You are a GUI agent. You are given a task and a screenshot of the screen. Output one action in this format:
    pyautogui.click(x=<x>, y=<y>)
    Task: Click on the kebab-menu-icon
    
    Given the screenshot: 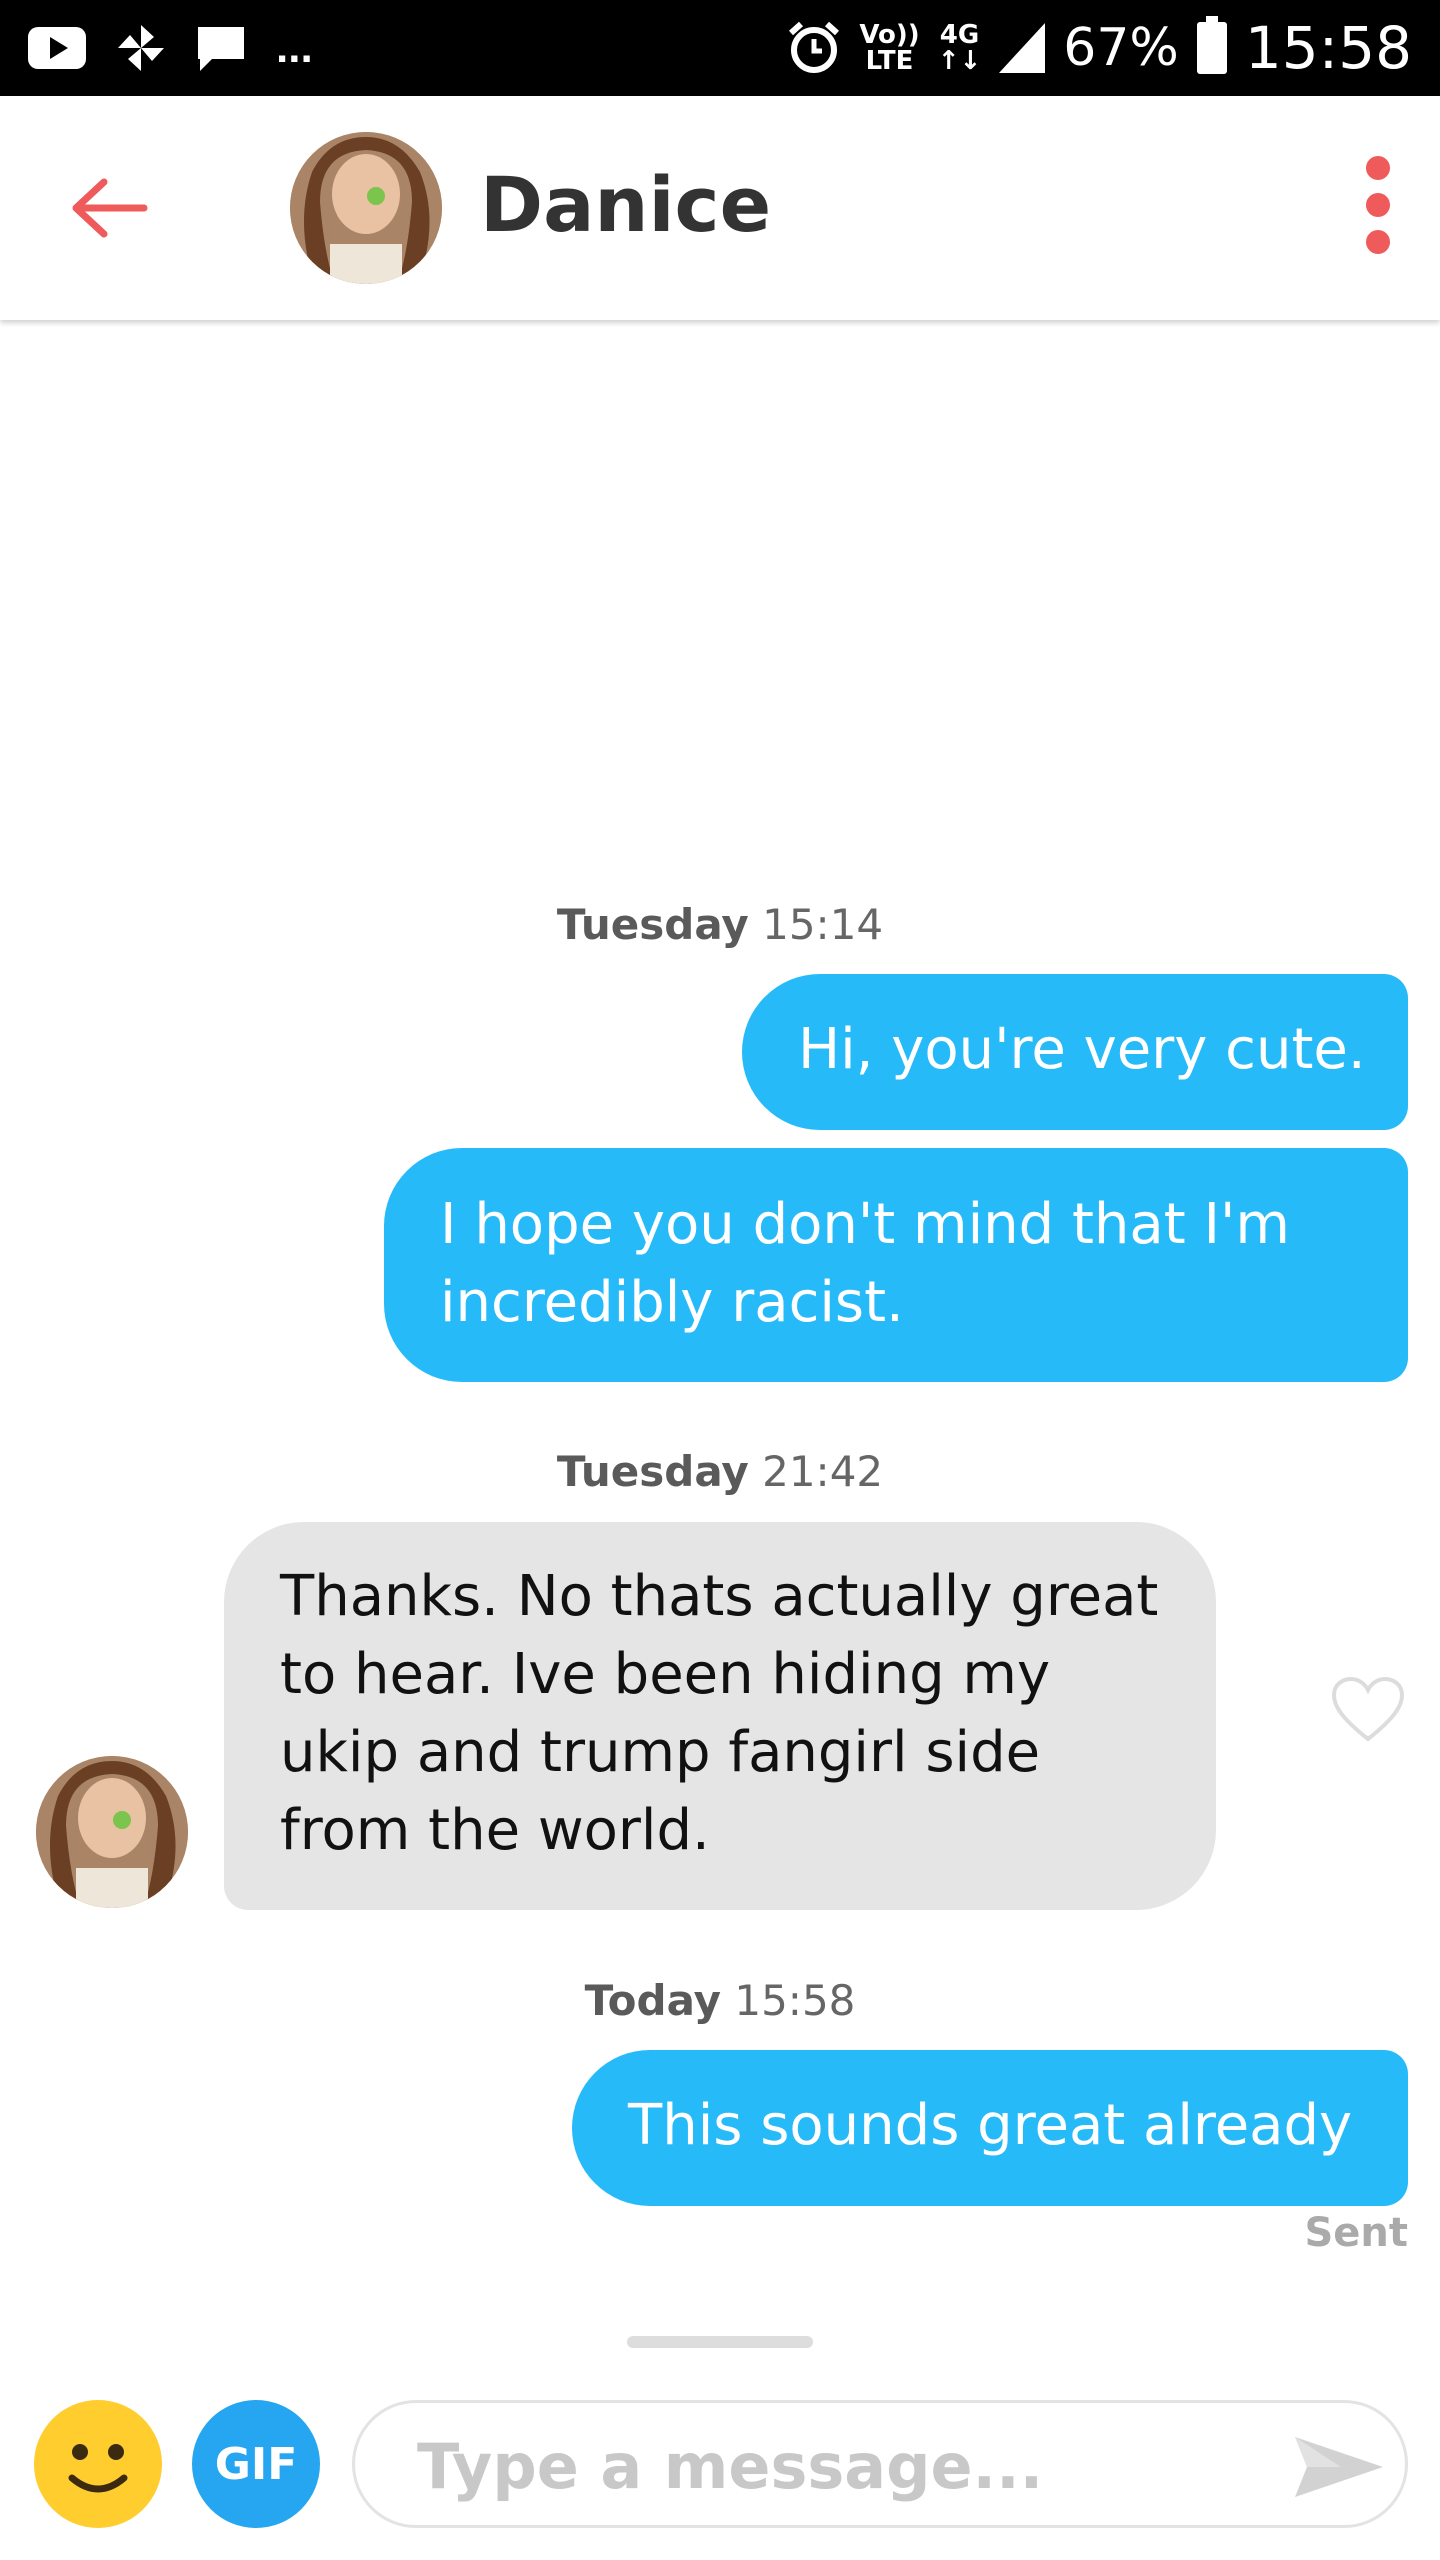 What is the action you would take?
    pyautogui.click(x=1378, y=206)
    